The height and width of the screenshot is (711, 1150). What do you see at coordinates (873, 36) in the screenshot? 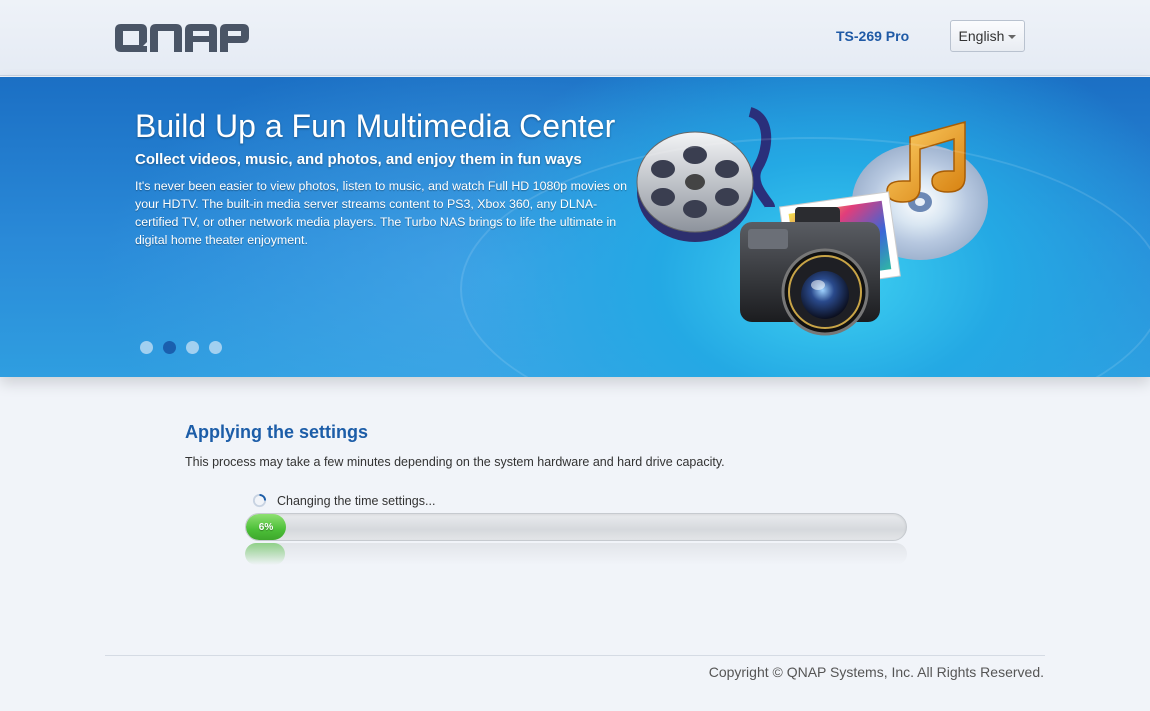
I see `model-name: TS-269 Pro` at bounding box center [873, 36].